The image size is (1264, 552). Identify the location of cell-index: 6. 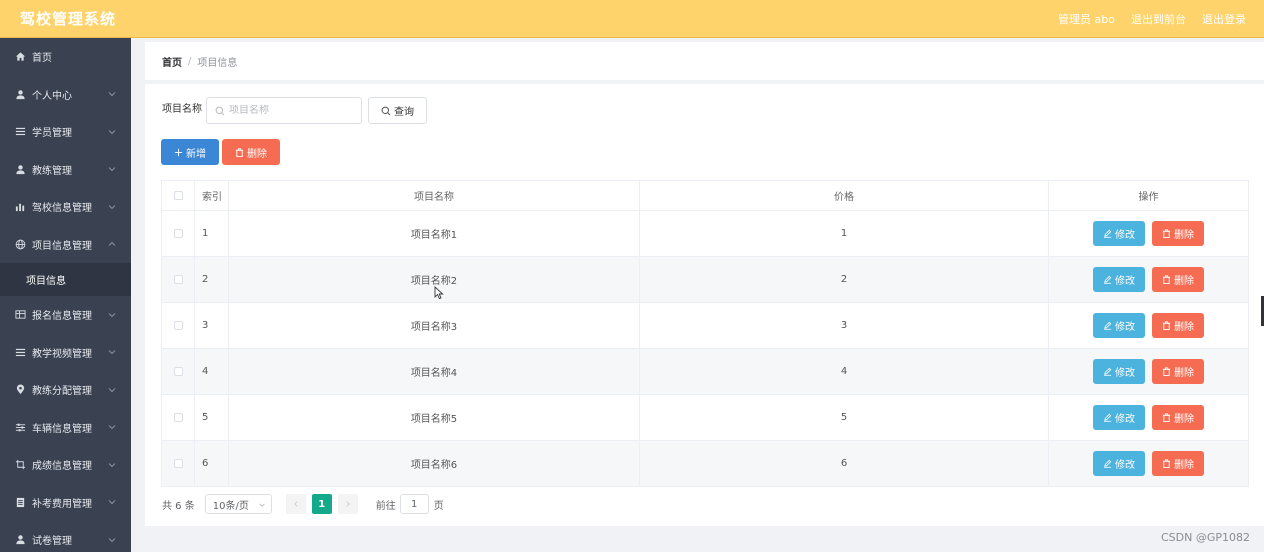
(212, 463).